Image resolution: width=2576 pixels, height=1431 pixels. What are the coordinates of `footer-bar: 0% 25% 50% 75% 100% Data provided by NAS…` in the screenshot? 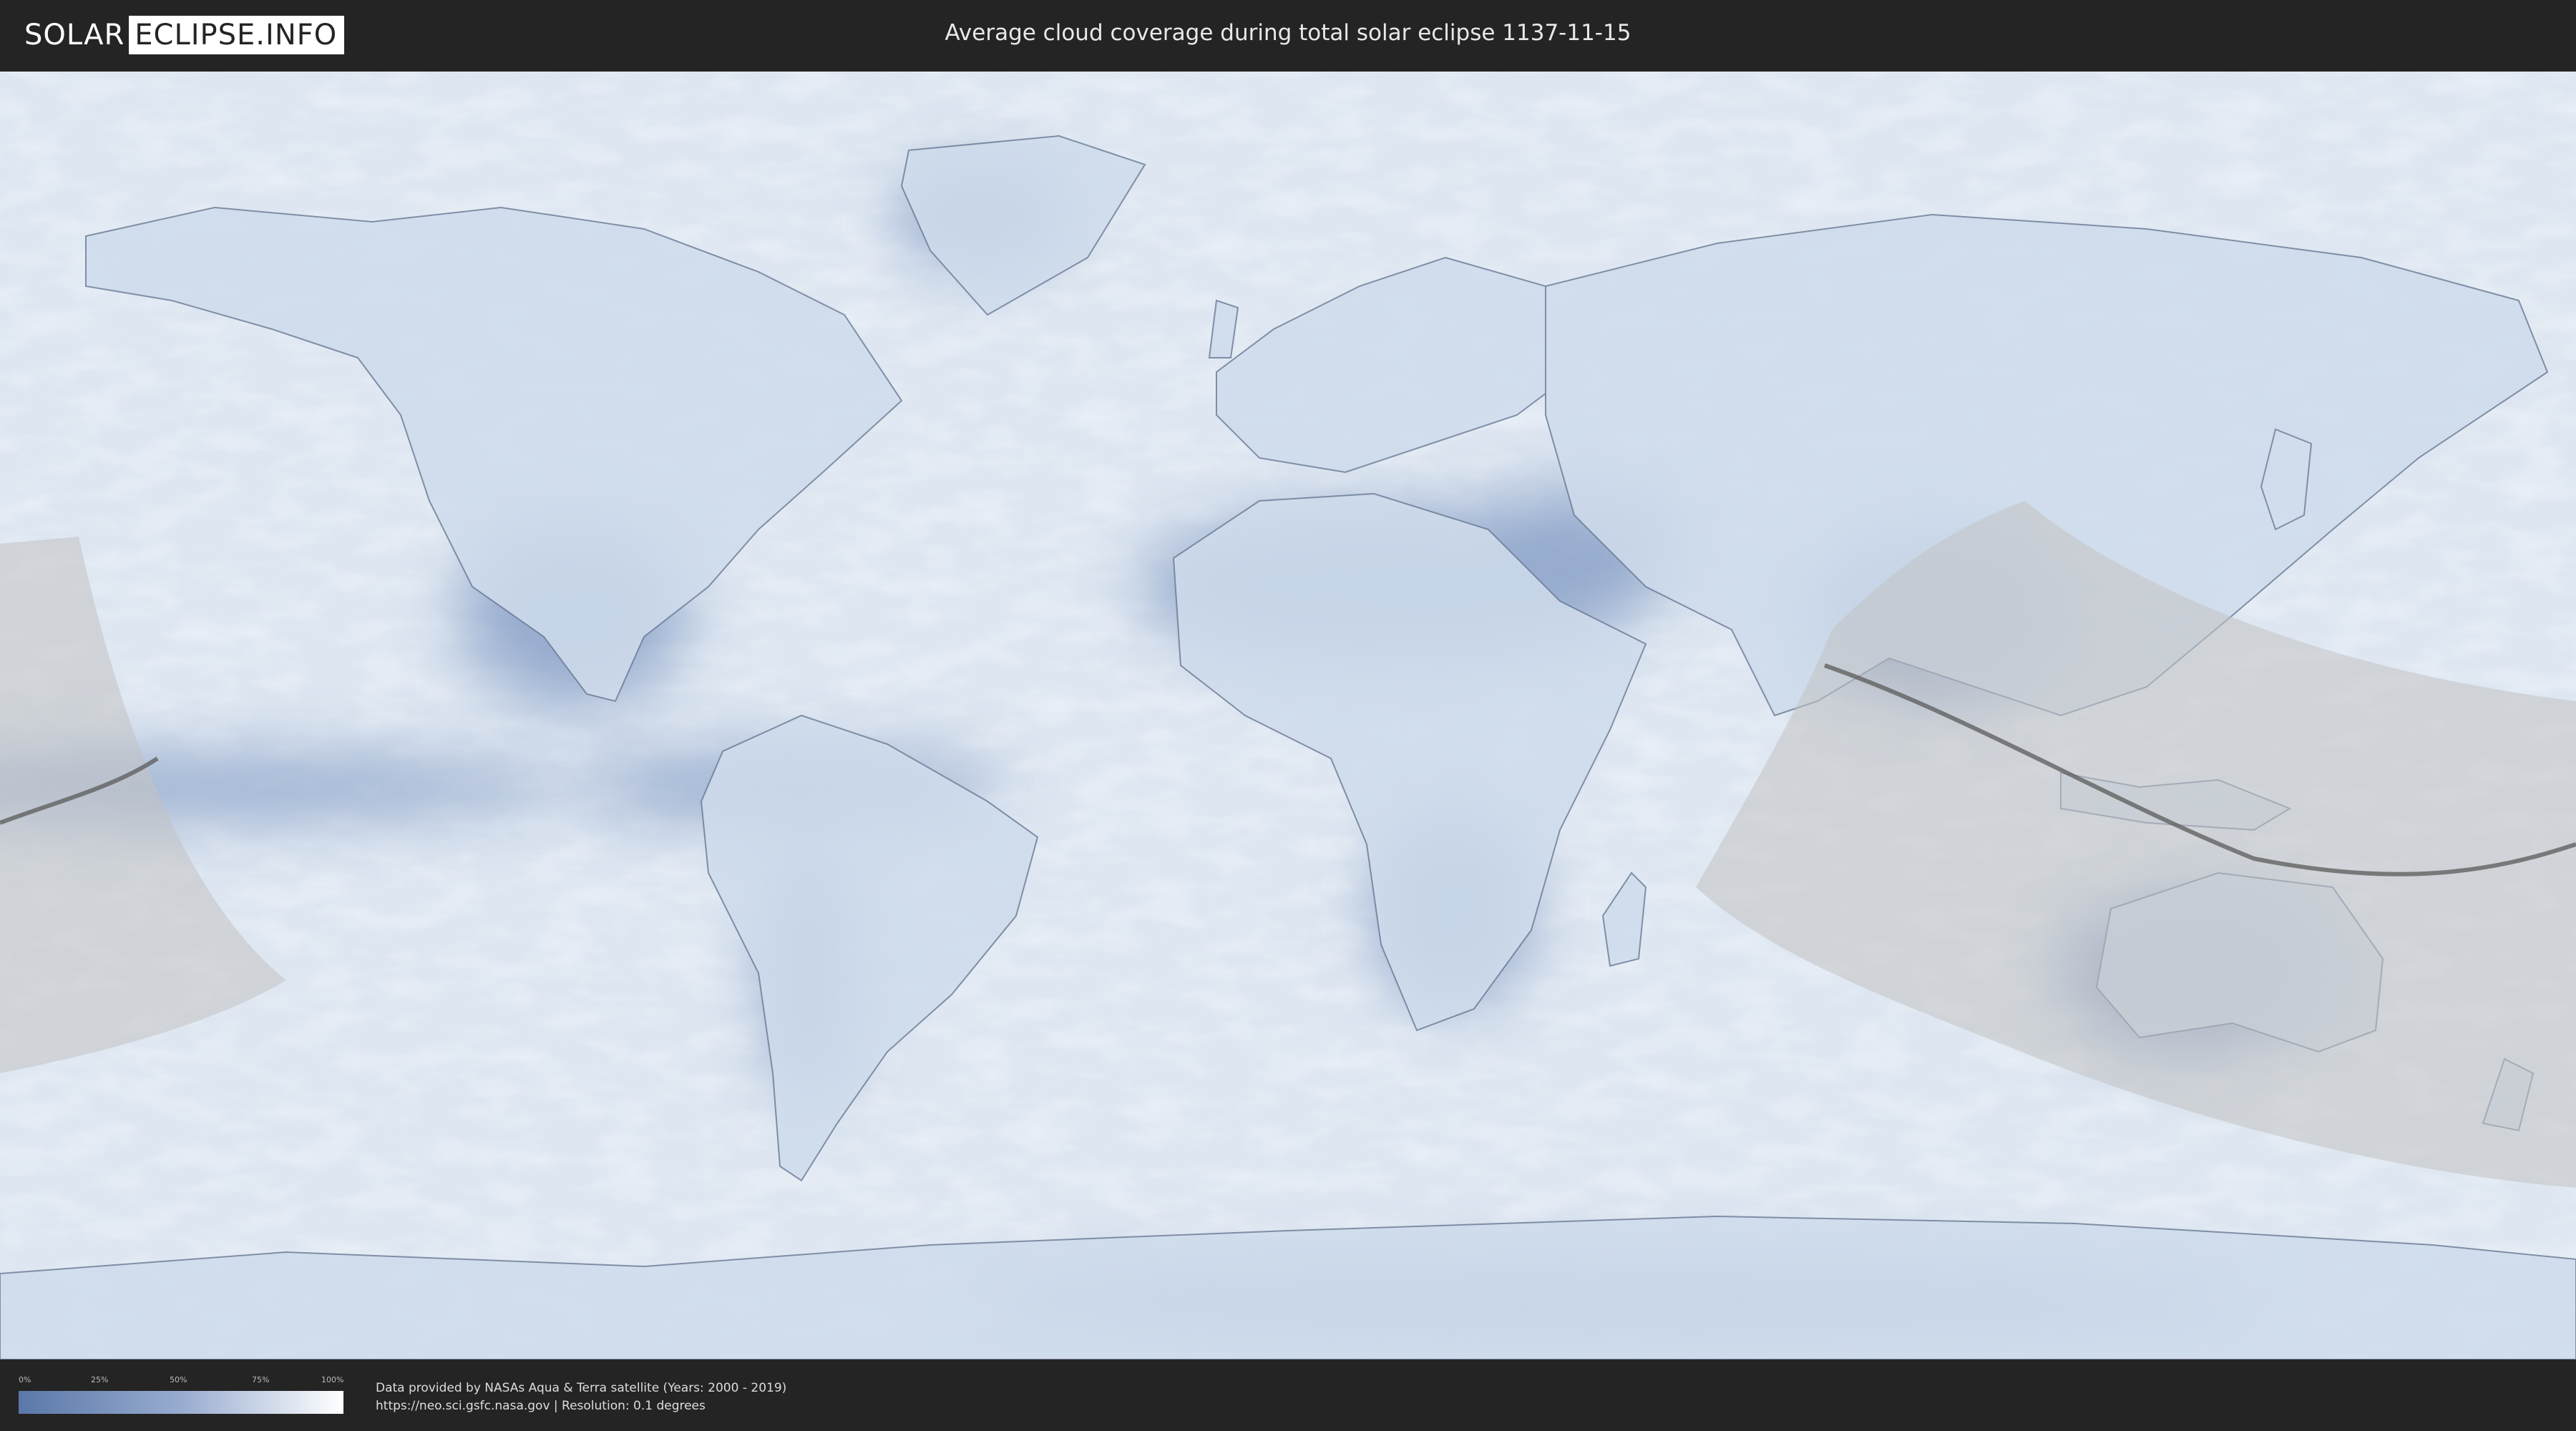 It's located at (1288, 1395).